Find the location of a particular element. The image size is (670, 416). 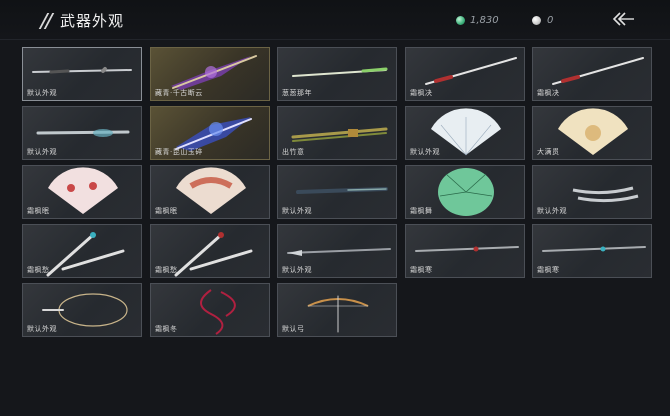

weapon-skin-card: 葱葱那年 is located at coordinates (337, 74).